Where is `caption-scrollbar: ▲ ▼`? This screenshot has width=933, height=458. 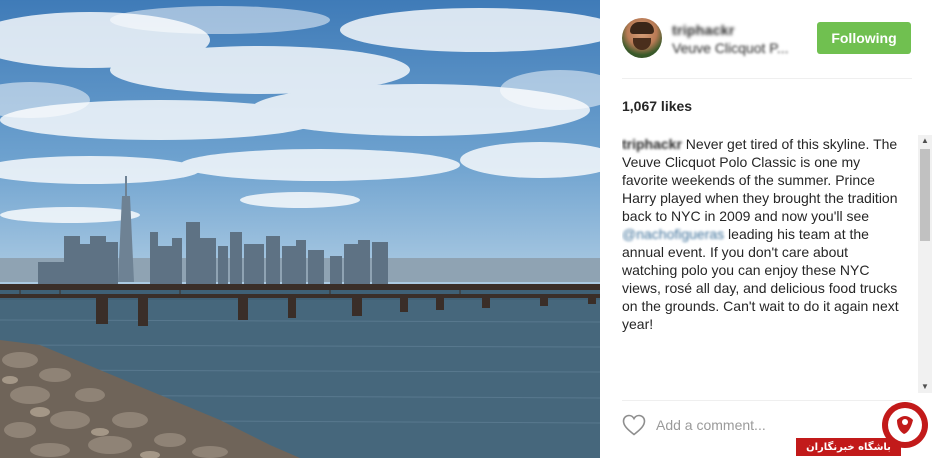
caption-scrollbar: ▲ ▼ is located at coordinates (925, 264).